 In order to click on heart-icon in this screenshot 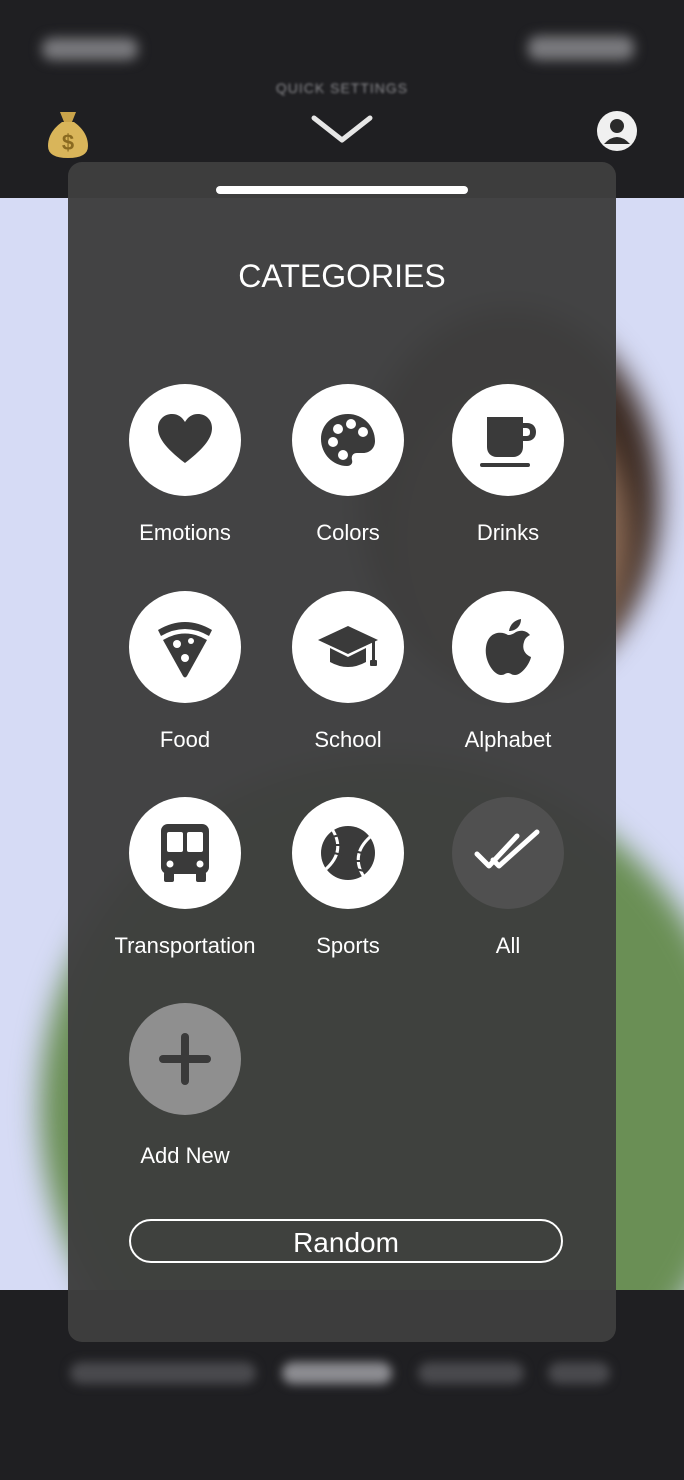, I will do `click(185, 438)`.